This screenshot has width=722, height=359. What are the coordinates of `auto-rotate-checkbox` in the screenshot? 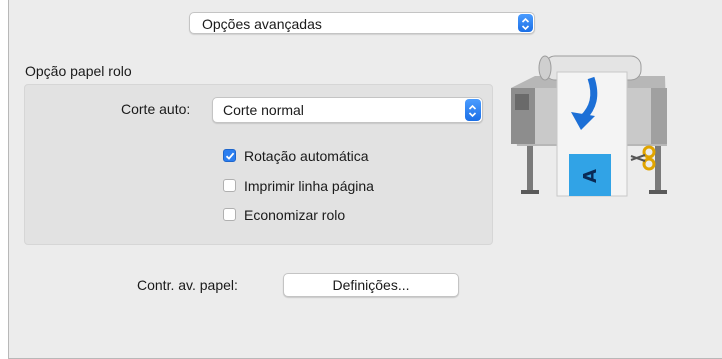 It's located at (229, 155).